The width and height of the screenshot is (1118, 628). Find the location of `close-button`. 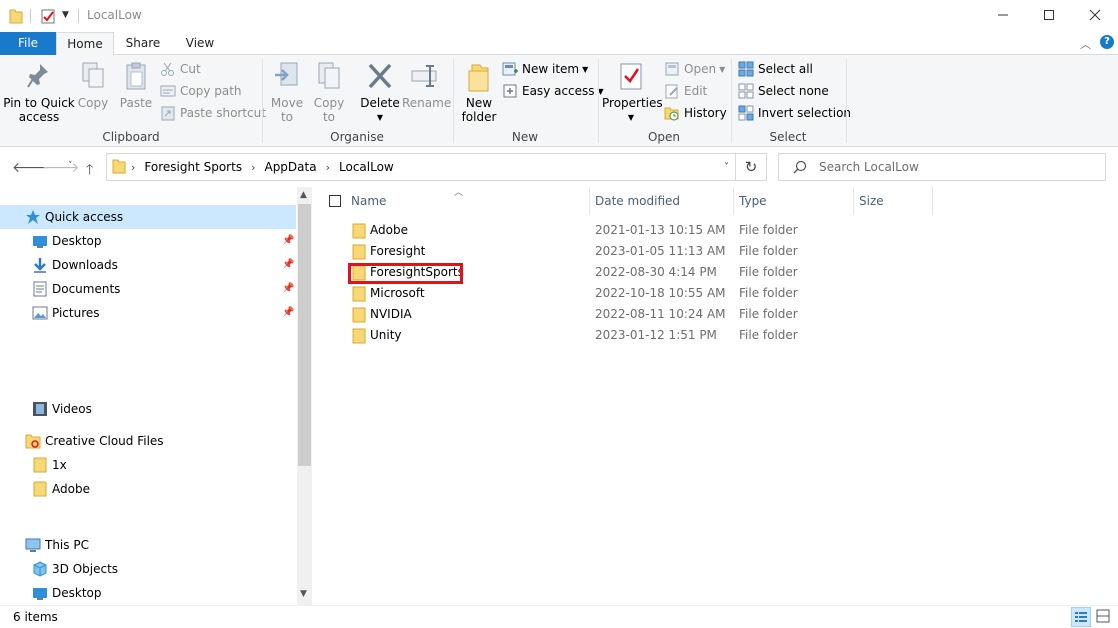

close-button is located at coordinates (1095, 15).